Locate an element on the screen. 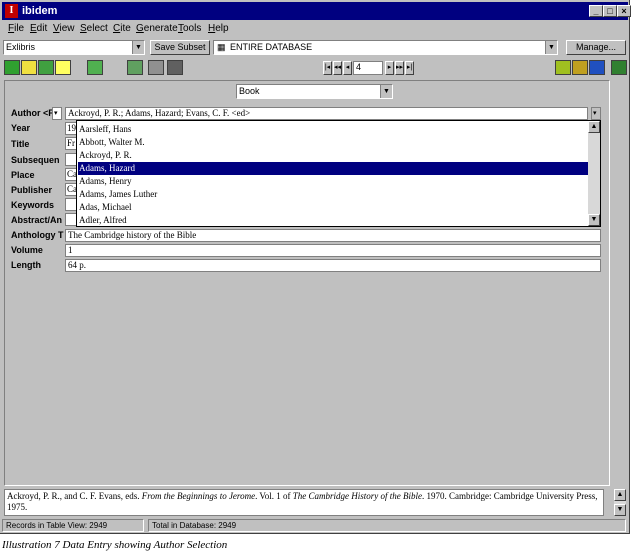 The width and height of the screenshot is (637, 555). citation-scrollbar: ▲ ▼ is located at coordinates (620, 502).